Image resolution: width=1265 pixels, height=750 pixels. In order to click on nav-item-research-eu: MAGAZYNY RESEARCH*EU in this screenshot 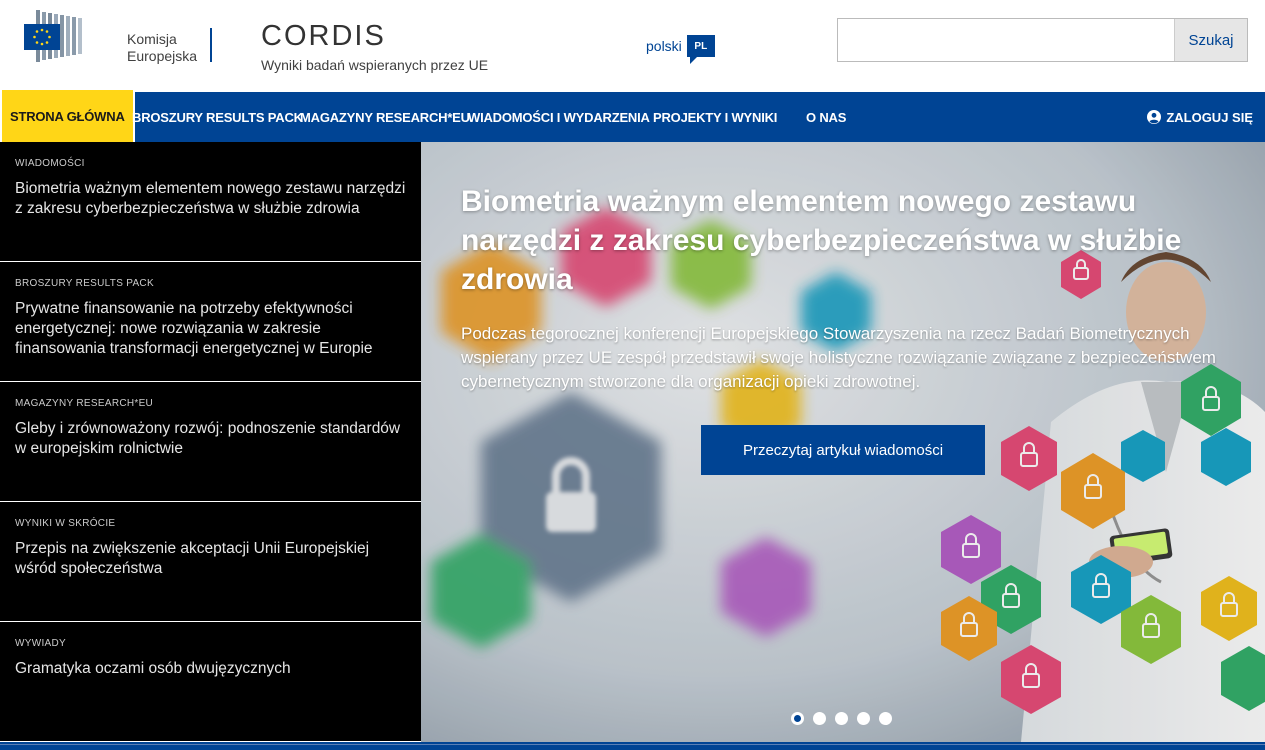, I will do `click(385, 117)`.